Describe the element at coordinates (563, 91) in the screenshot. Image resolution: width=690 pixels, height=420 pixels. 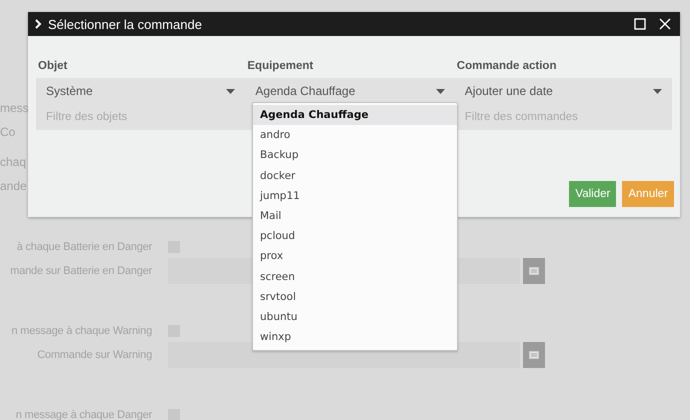
I see `select-dropdown: Ajouter une date` at that location.